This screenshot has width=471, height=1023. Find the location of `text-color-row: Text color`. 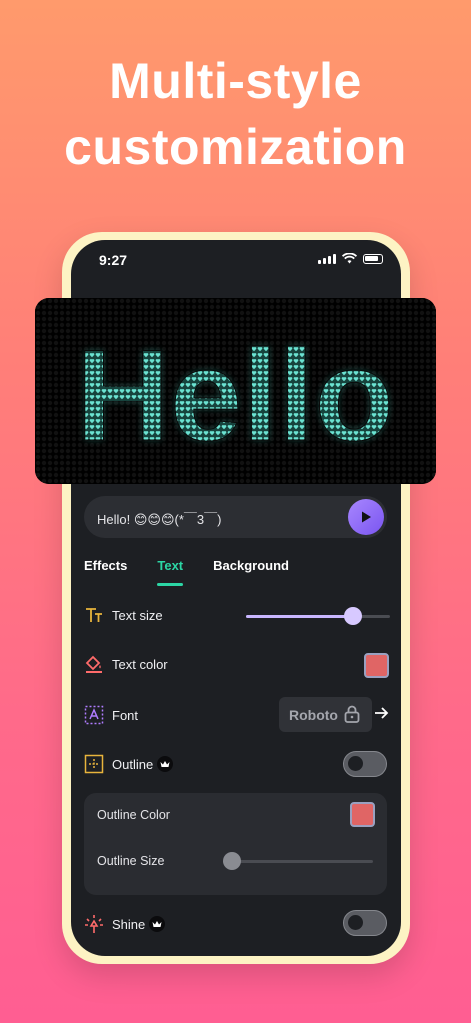

text-color-row: Text color is located at coordinates (236, 665).